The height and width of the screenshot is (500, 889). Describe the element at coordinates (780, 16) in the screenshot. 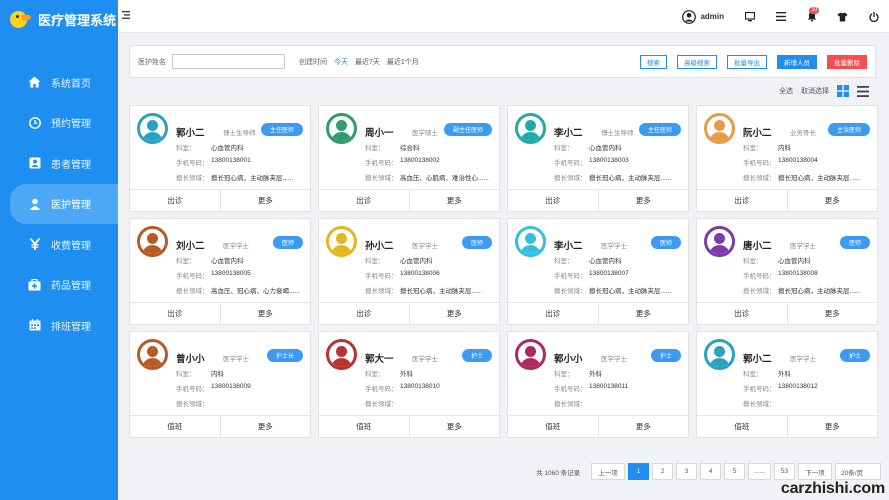

I see `list-button` at that location.